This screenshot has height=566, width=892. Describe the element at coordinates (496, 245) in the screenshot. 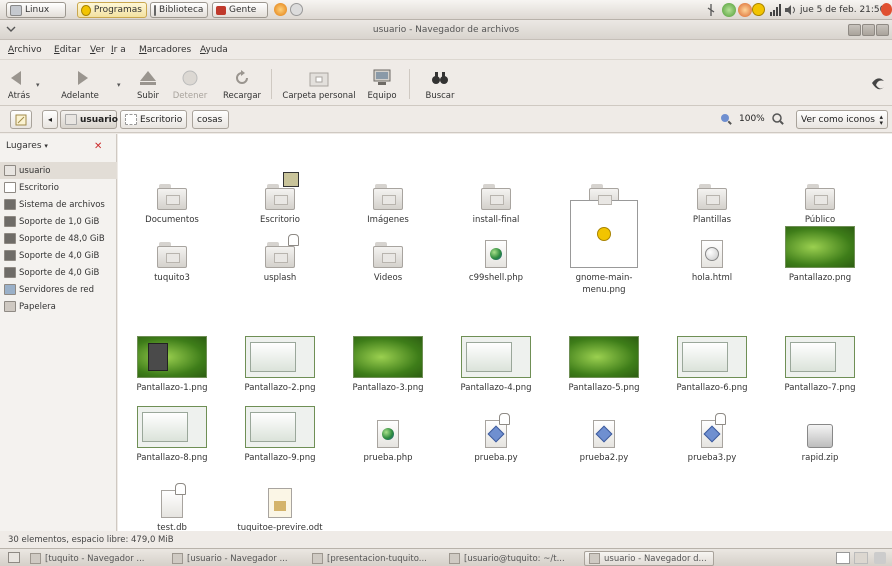

I see `file-item: c99shell.php` at that location.